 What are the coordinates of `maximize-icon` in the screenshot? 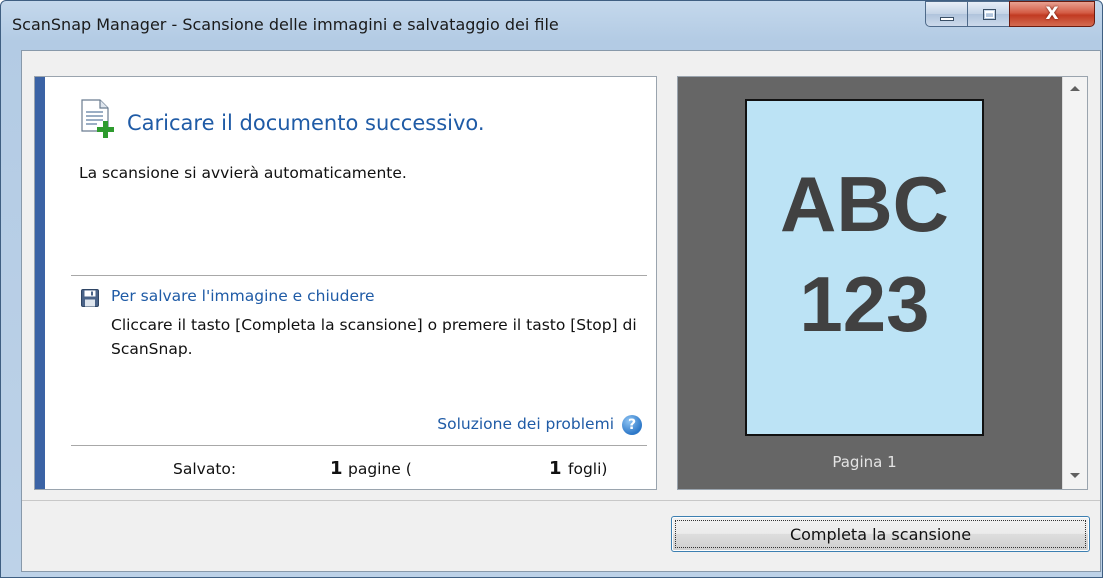 It's located at (989, 14).